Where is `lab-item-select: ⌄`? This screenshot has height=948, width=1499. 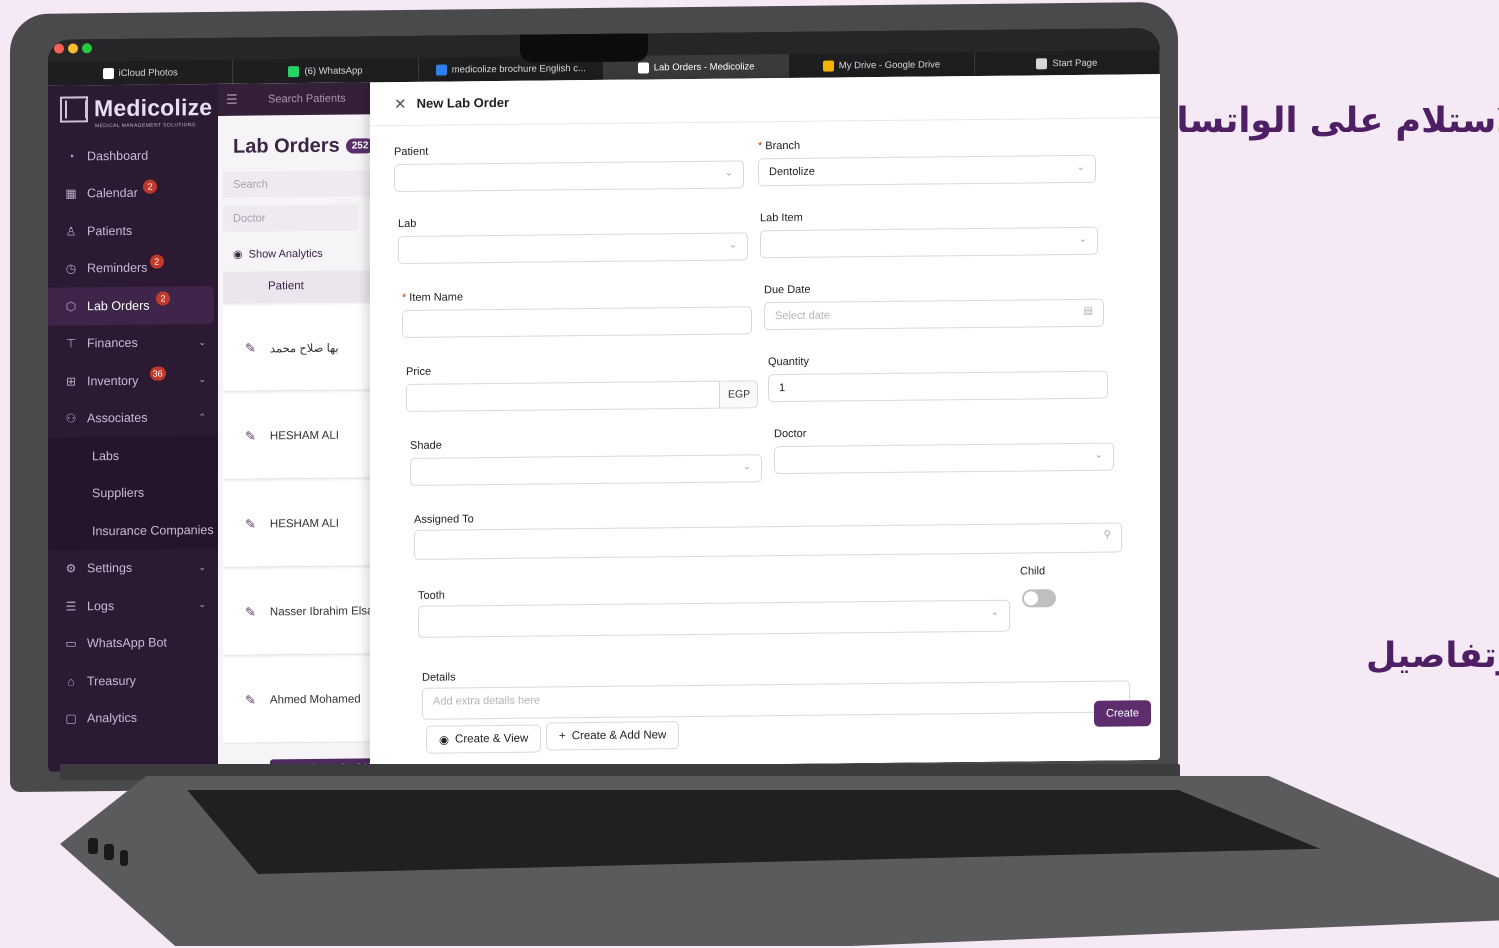 lab-item-select: ⌄ is located at coordinates (929, 242).